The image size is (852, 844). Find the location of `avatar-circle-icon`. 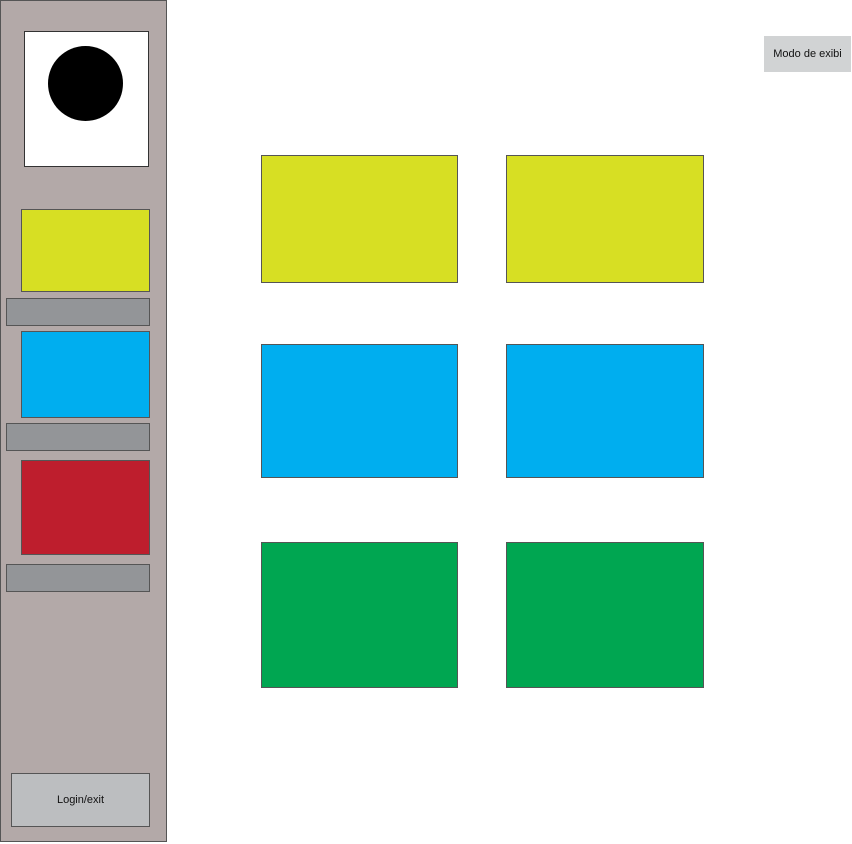

avatar-circle-icon is located at coordinates (85, 83).